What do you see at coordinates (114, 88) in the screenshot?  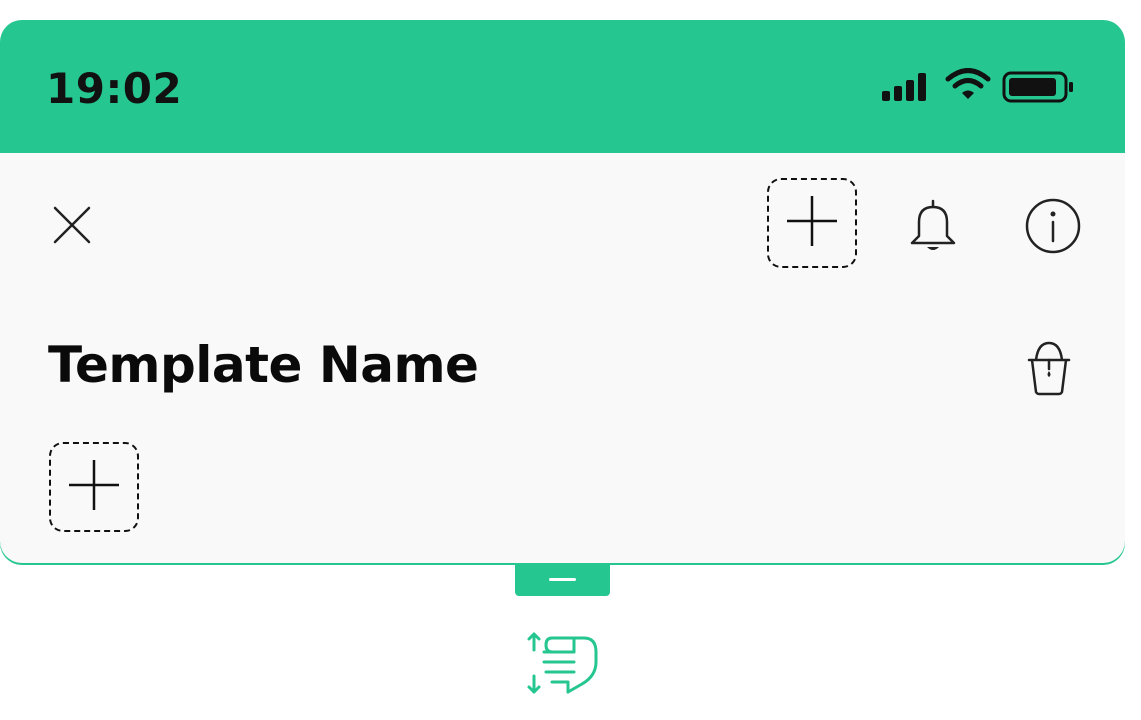 I see `status-time: 19:02` at bounding box center [114, 88].